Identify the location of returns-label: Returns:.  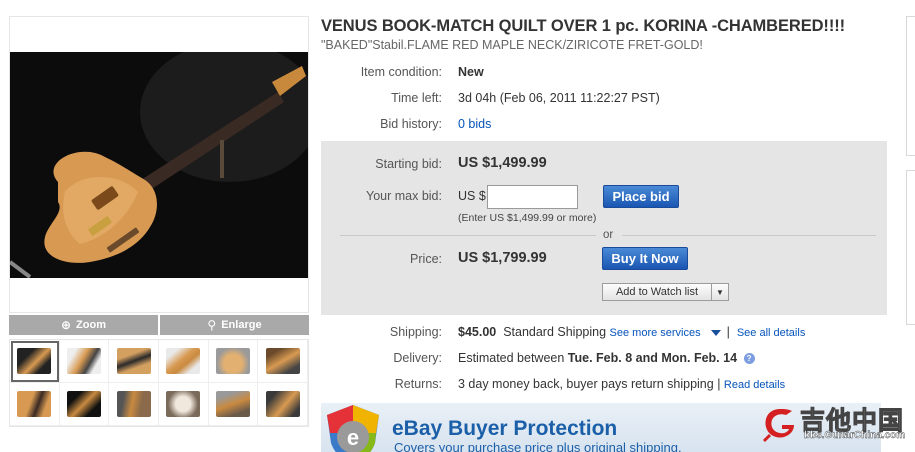
(418, 384).